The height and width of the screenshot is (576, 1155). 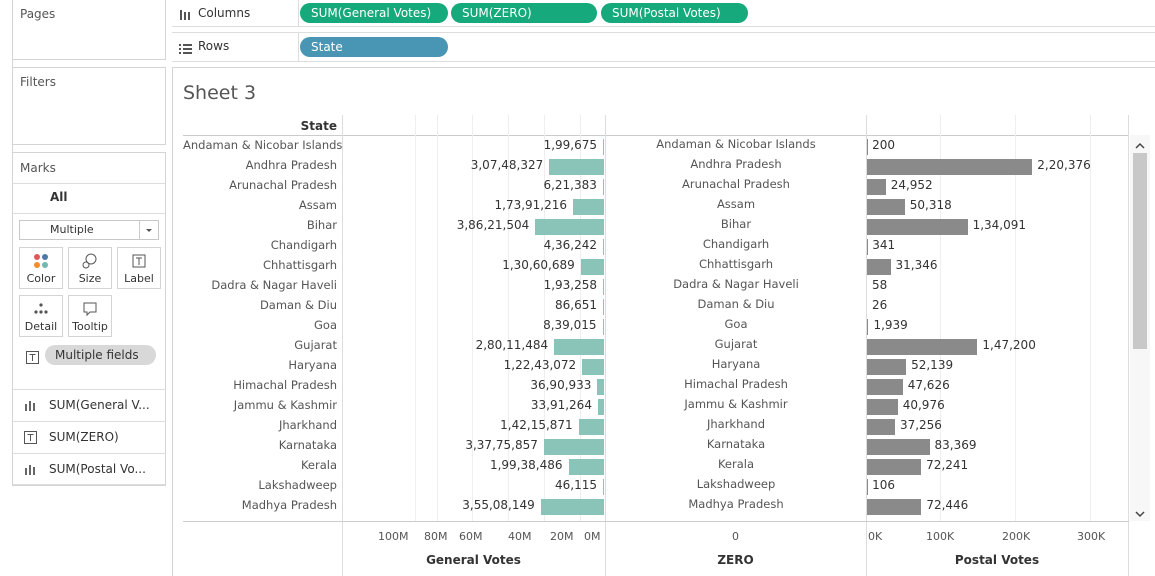 I want to click on state-label: Assam, so click(x=260, y=205).